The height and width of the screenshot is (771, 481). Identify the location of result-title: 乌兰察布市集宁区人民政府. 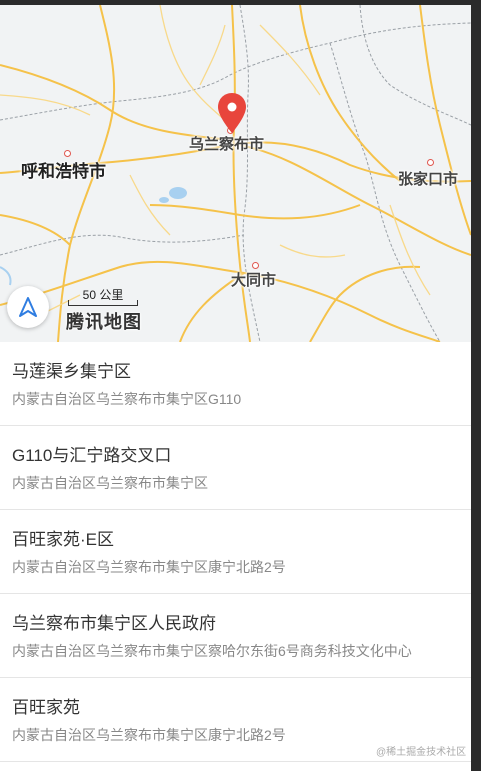
(114, 623).